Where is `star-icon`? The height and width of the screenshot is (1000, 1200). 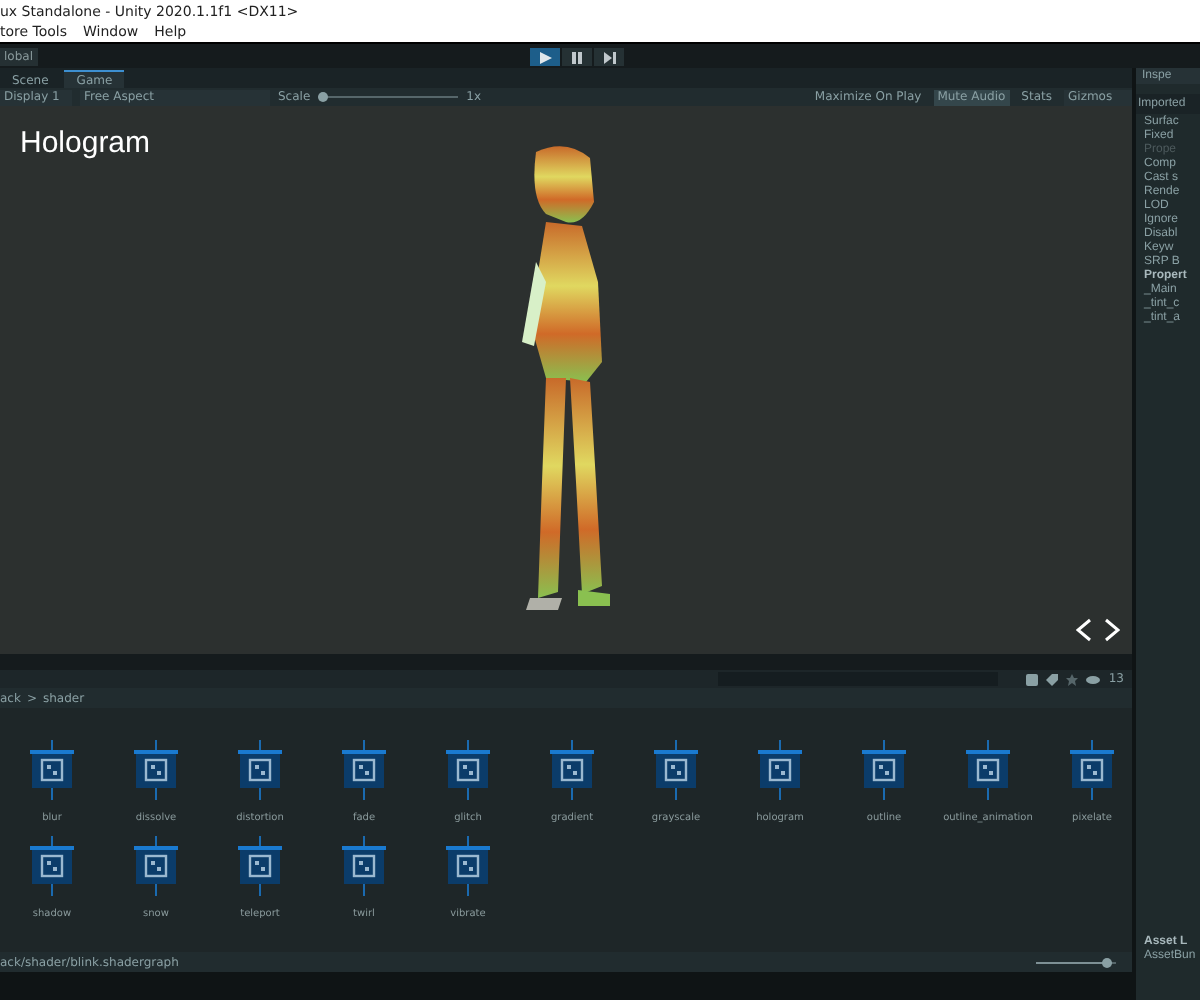 star-icon is located at coordinates (1072, 679).